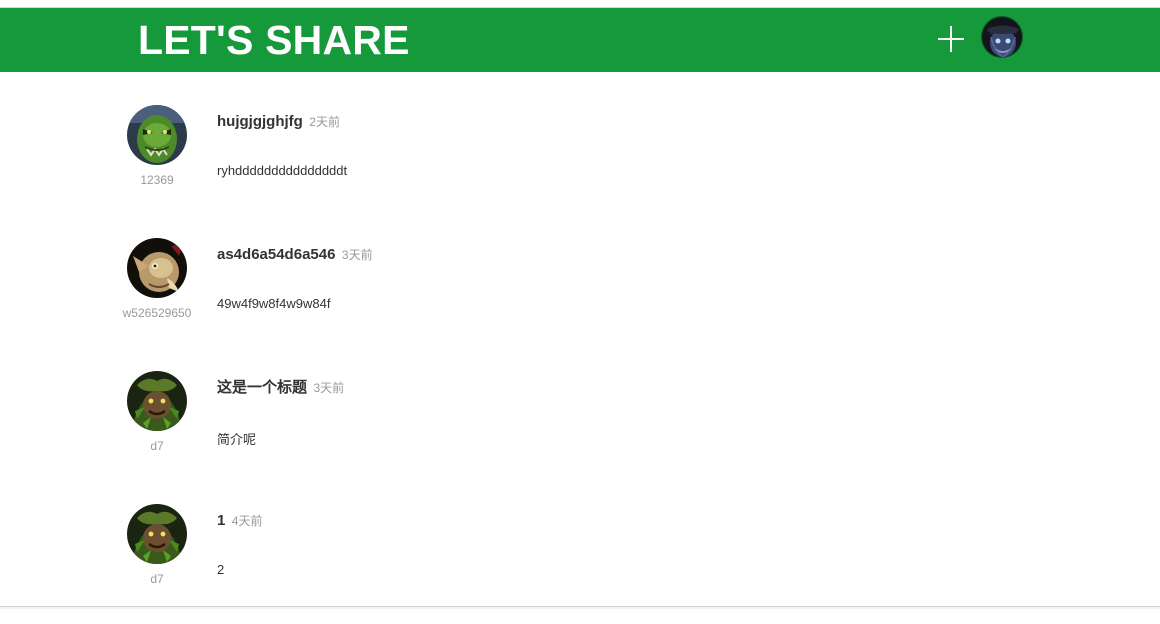  Describe the element at coordinates (247, 521) in the screenshot. I see `post-timestamp: 4天前` at that location.